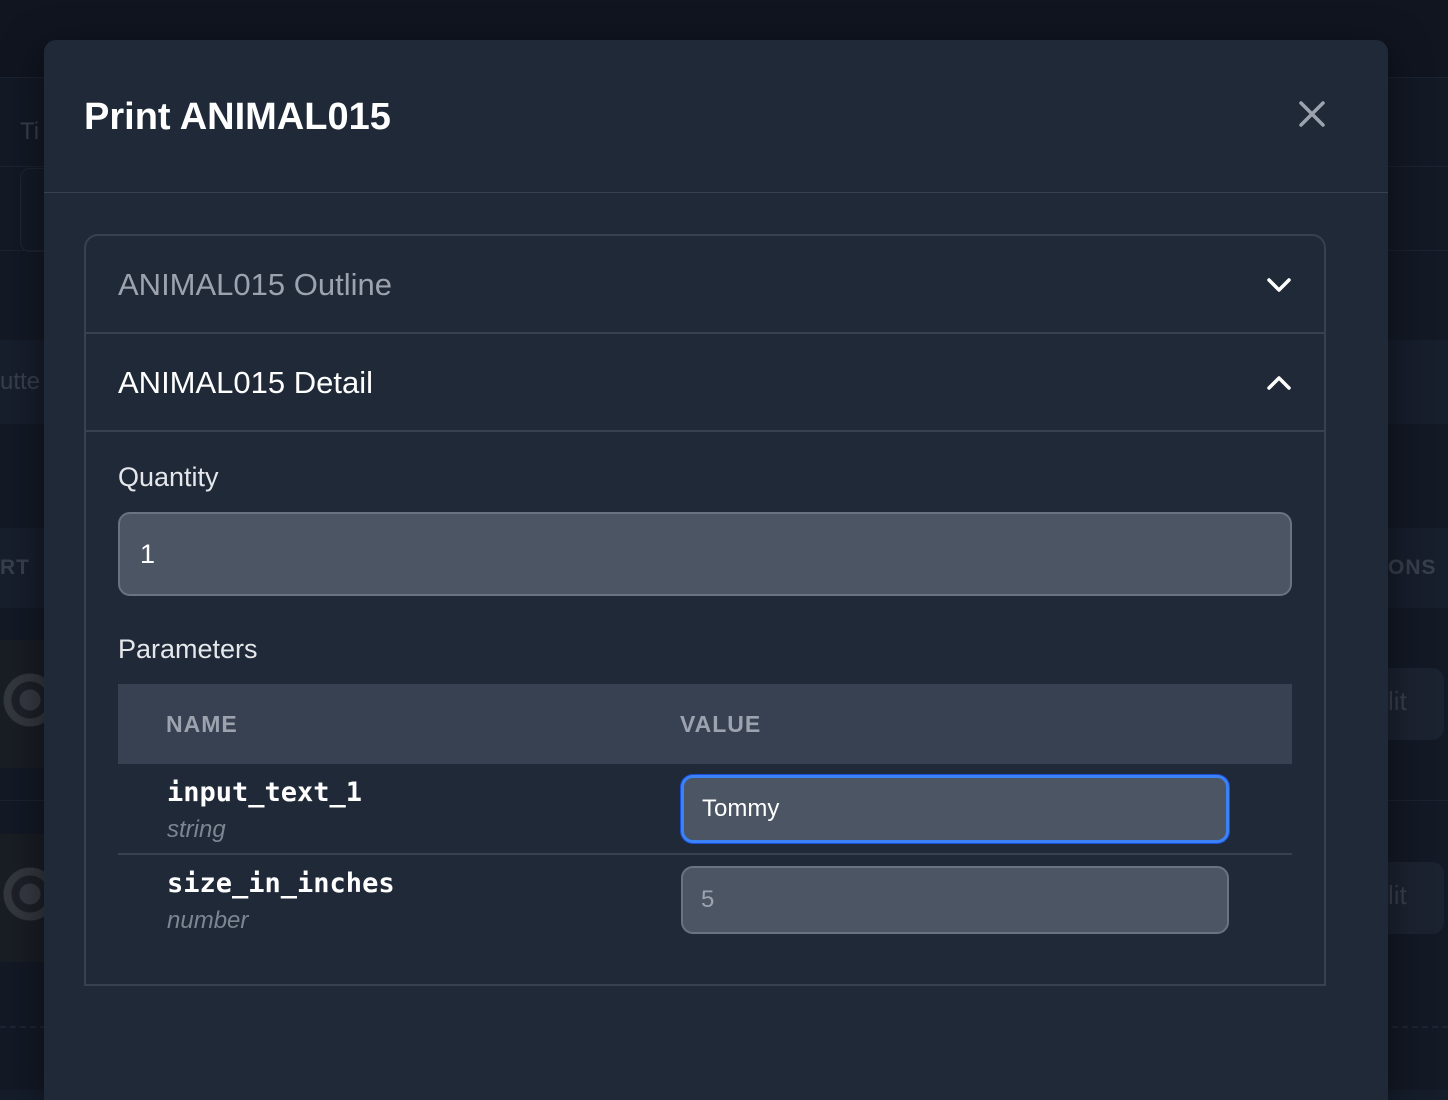 This screenshot has width=1448, height=1100. What do you see at coordinates (237, 117) in the screenshot?
I see `modal-title: Print ANIMAL015` at bounding box center [237, 117].